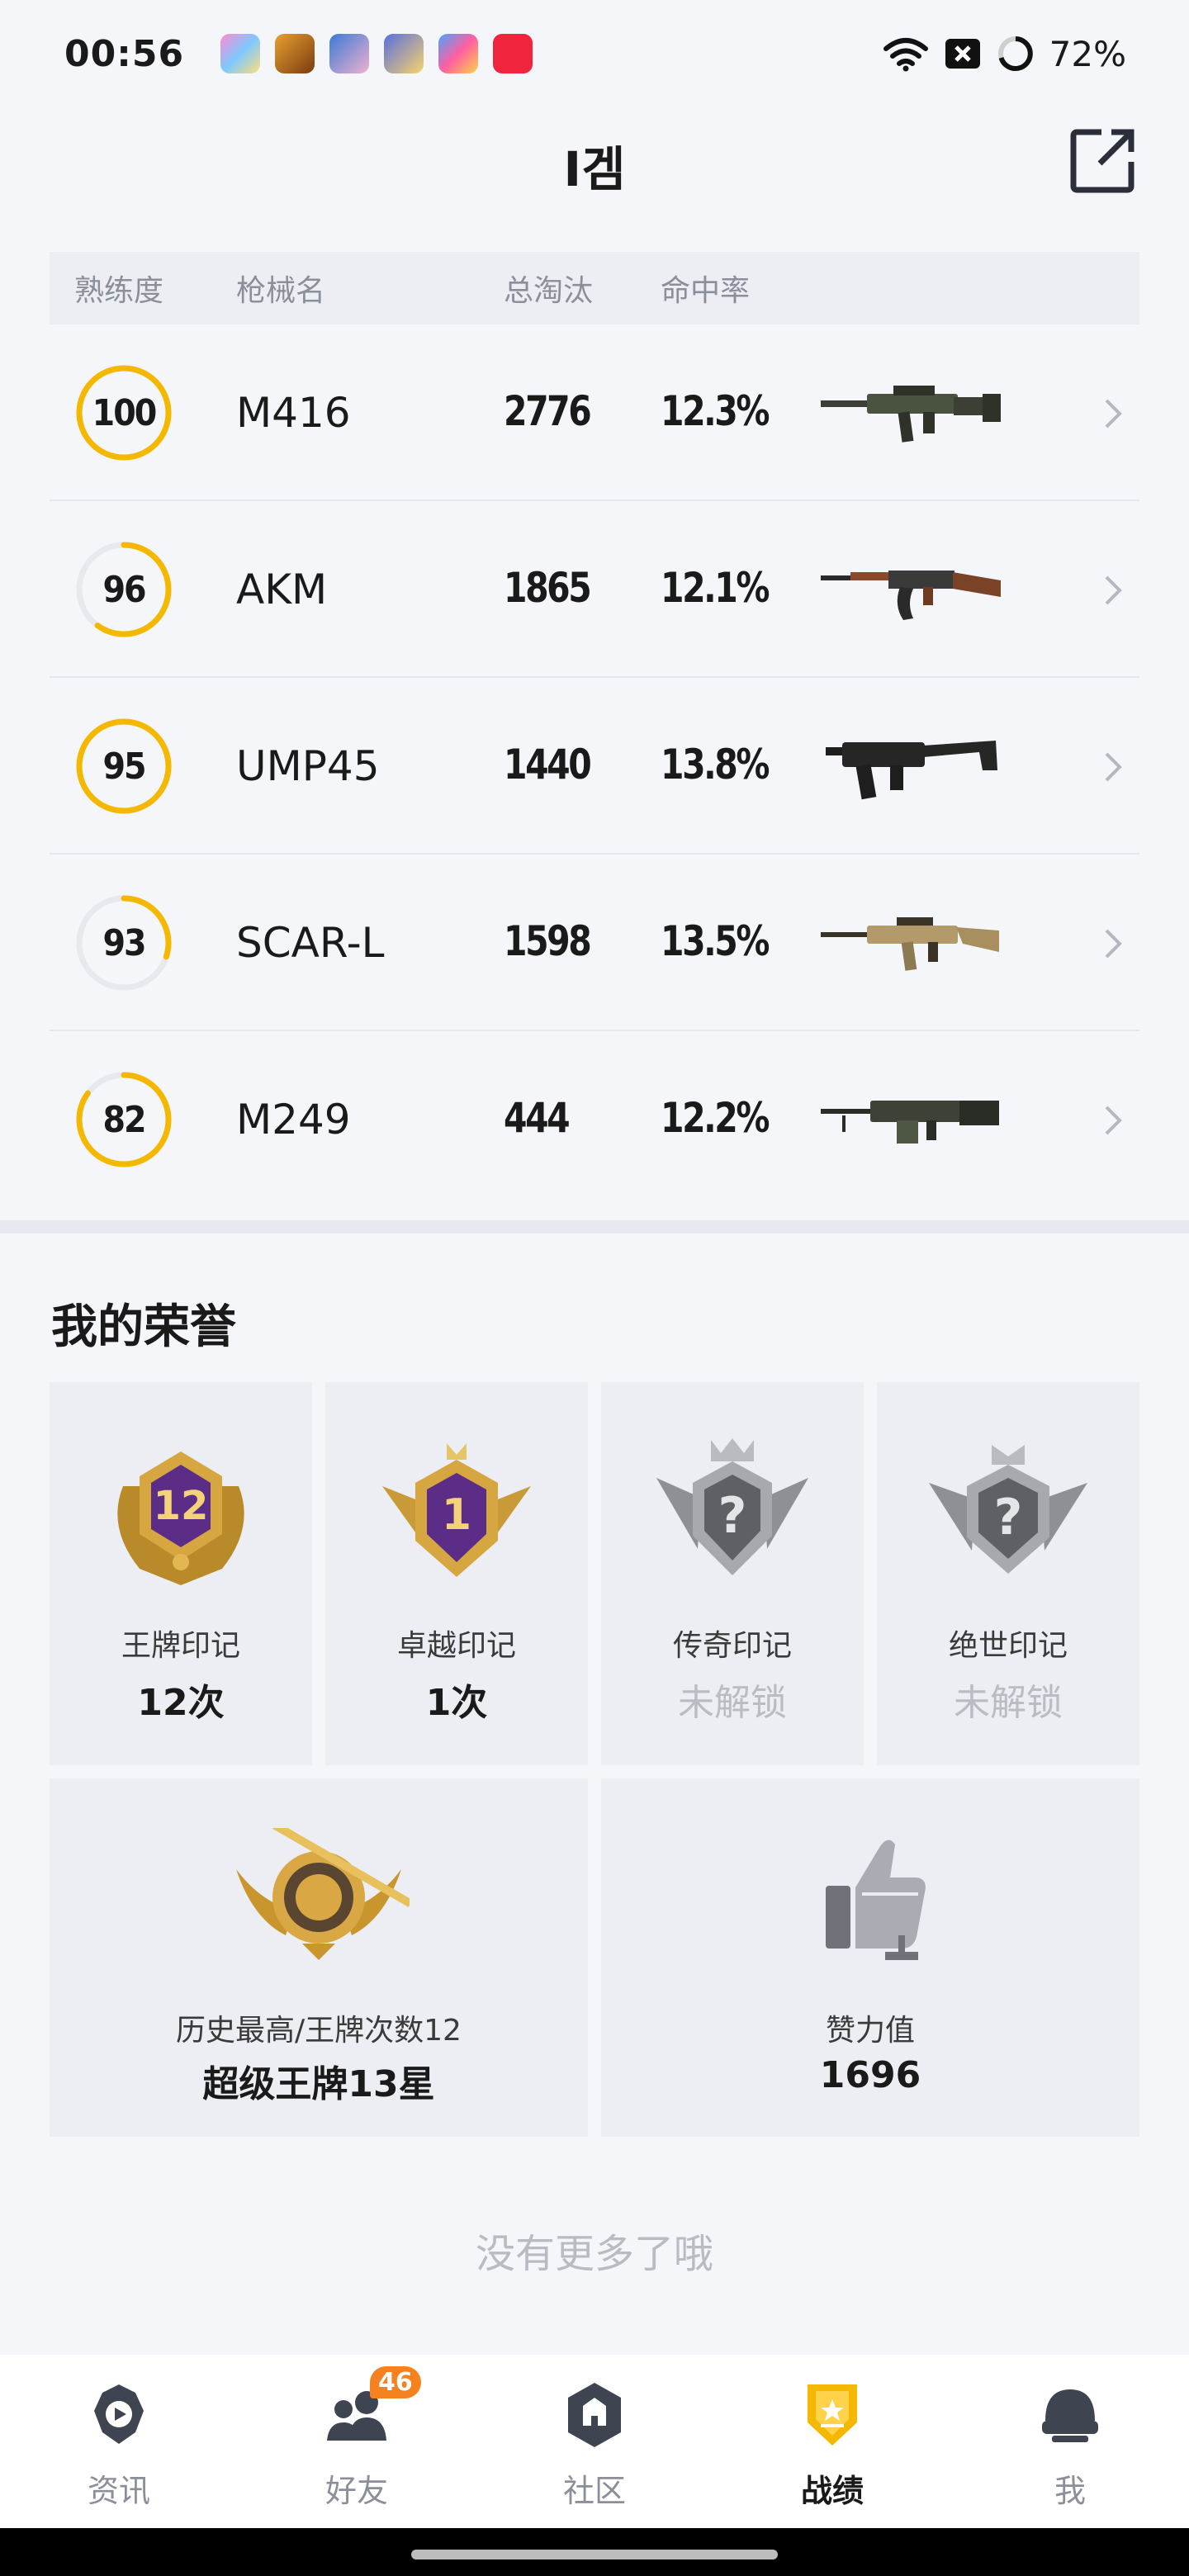 The width and height of the screenshot is (1189, 2576). What do you see at coordinates (319, 2031) in the screenshot?
I see `stat-label: 历史最高/王牌次数12` at bounding box center [319, 2031].